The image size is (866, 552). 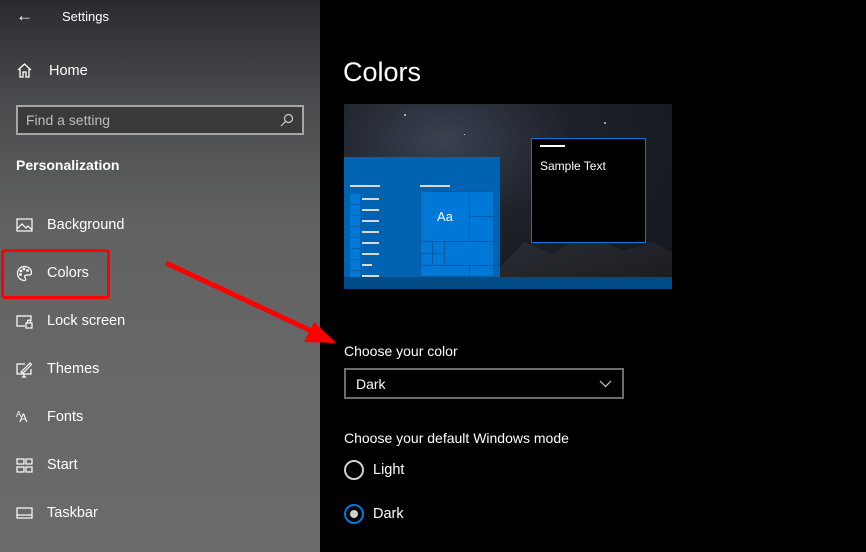 I want to click on arrow-left-icon: ←, so click(x=24, y=15).